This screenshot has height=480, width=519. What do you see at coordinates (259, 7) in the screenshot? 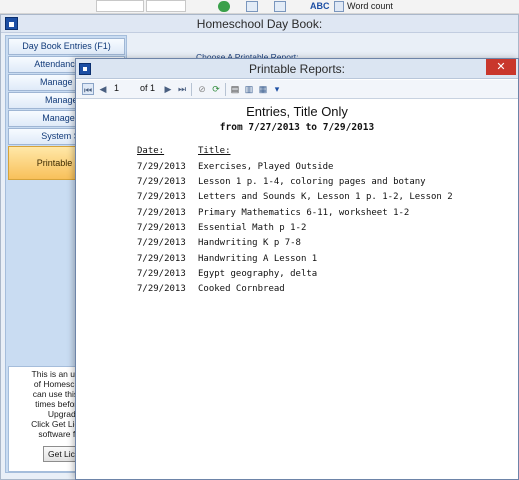
I see `word-ribbon: ABC Word count` at bounding box center [259, 7].